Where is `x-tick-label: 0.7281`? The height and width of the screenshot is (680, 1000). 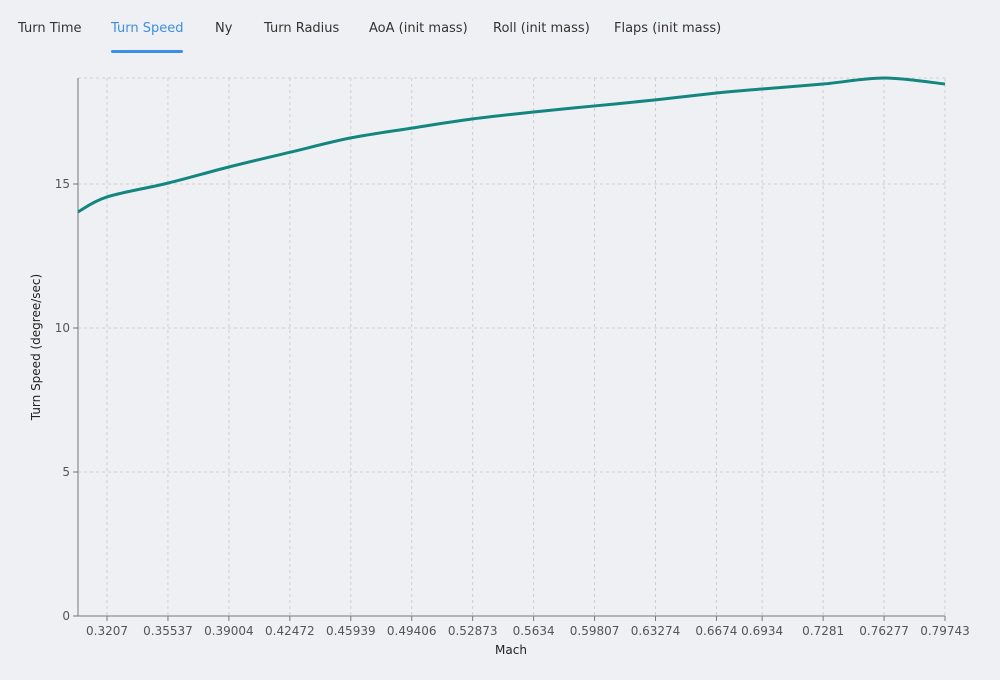 x-tick-label: 0.7281 is located at coordinates (823, 631).